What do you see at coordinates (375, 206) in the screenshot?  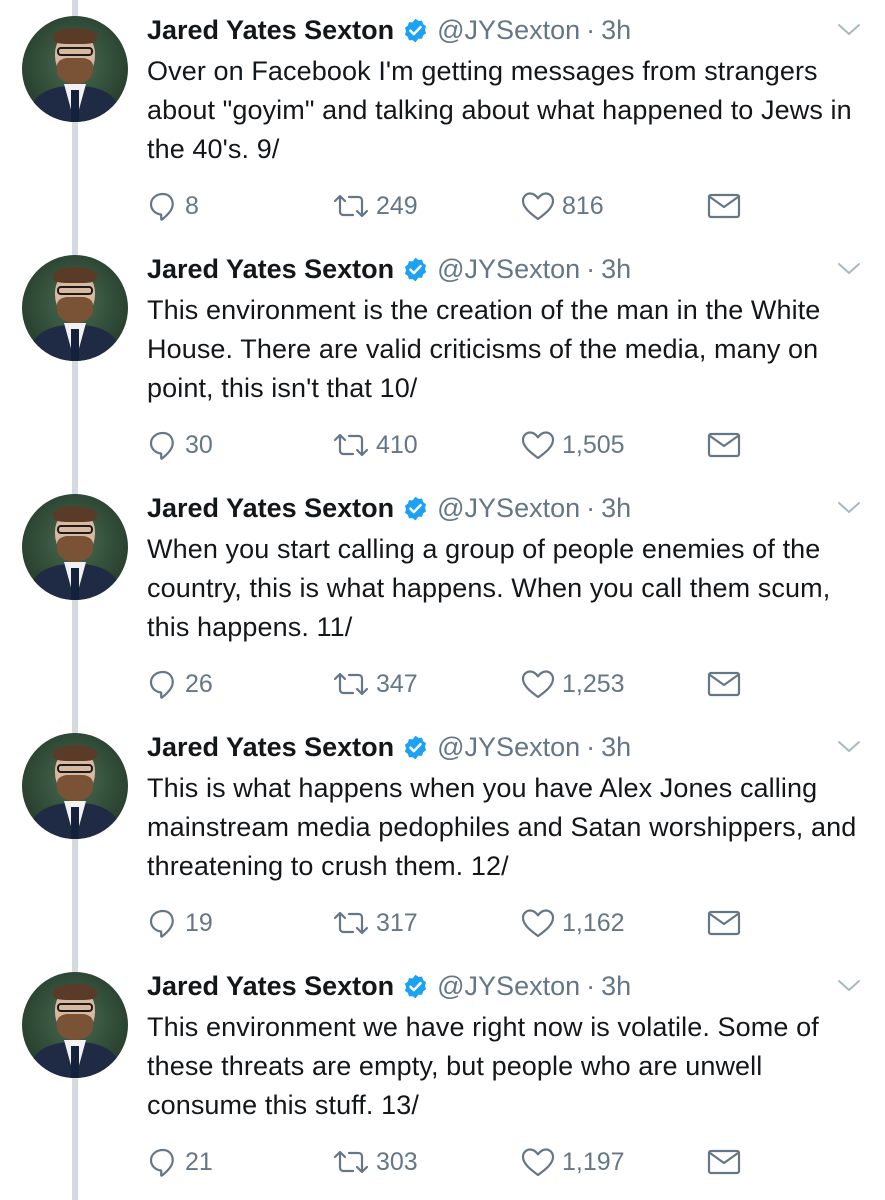 I see `retweet-button: 249` at bounding box center [375, 206].